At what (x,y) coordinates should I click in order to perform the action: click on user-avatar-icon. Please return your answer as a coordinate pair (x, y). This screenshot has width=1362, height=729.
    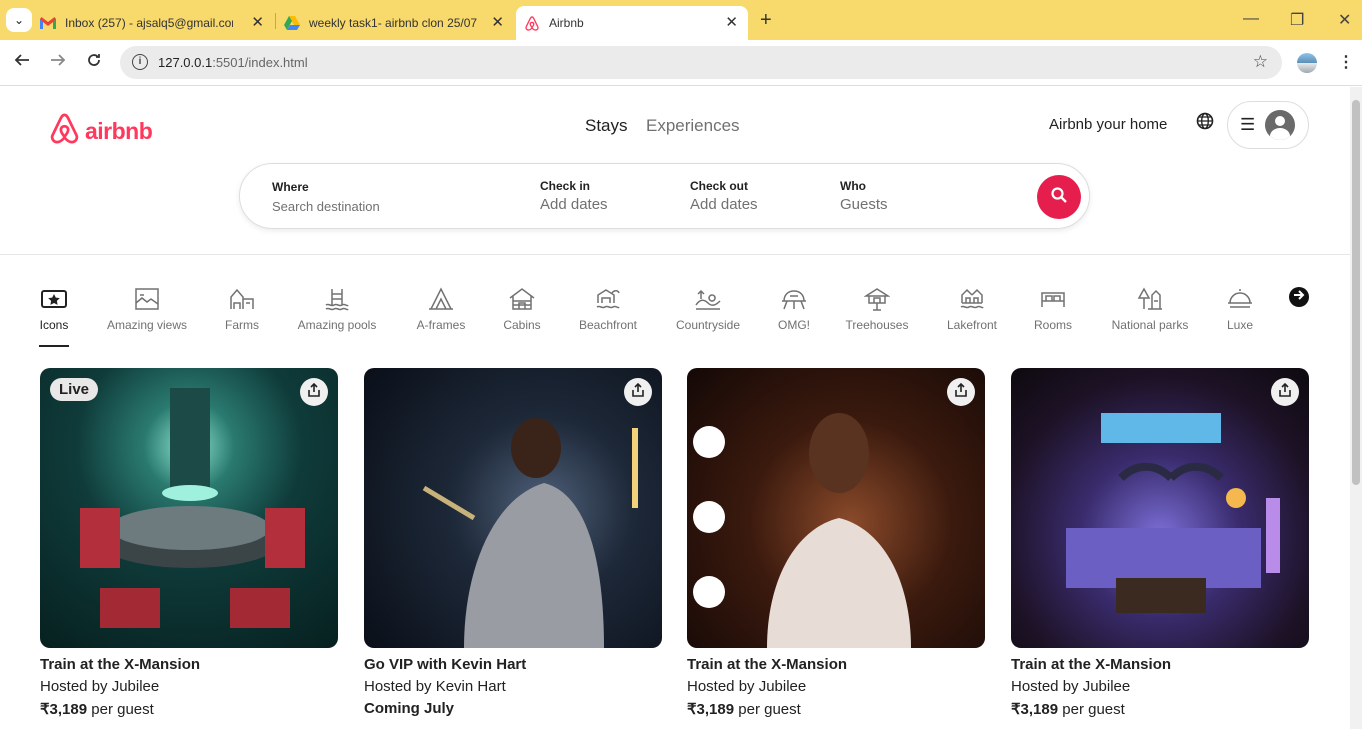
    Looking at the image, I should click on (1280, 125).